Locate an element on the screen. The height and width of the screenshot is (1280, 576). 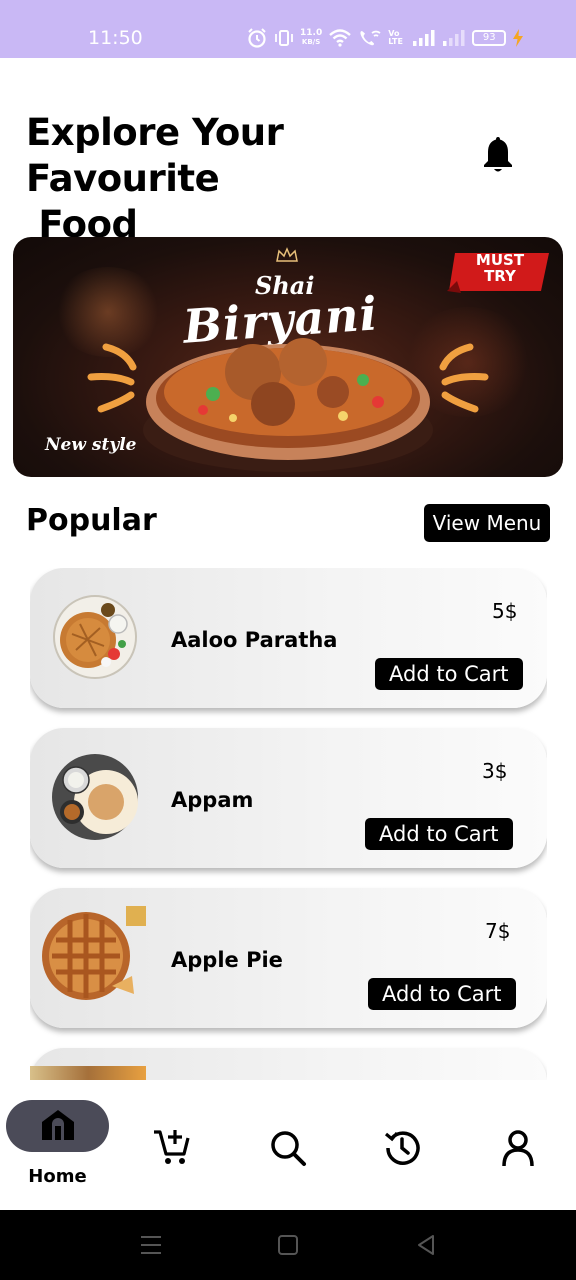
home-icon is located at coordinates (58, 1125).